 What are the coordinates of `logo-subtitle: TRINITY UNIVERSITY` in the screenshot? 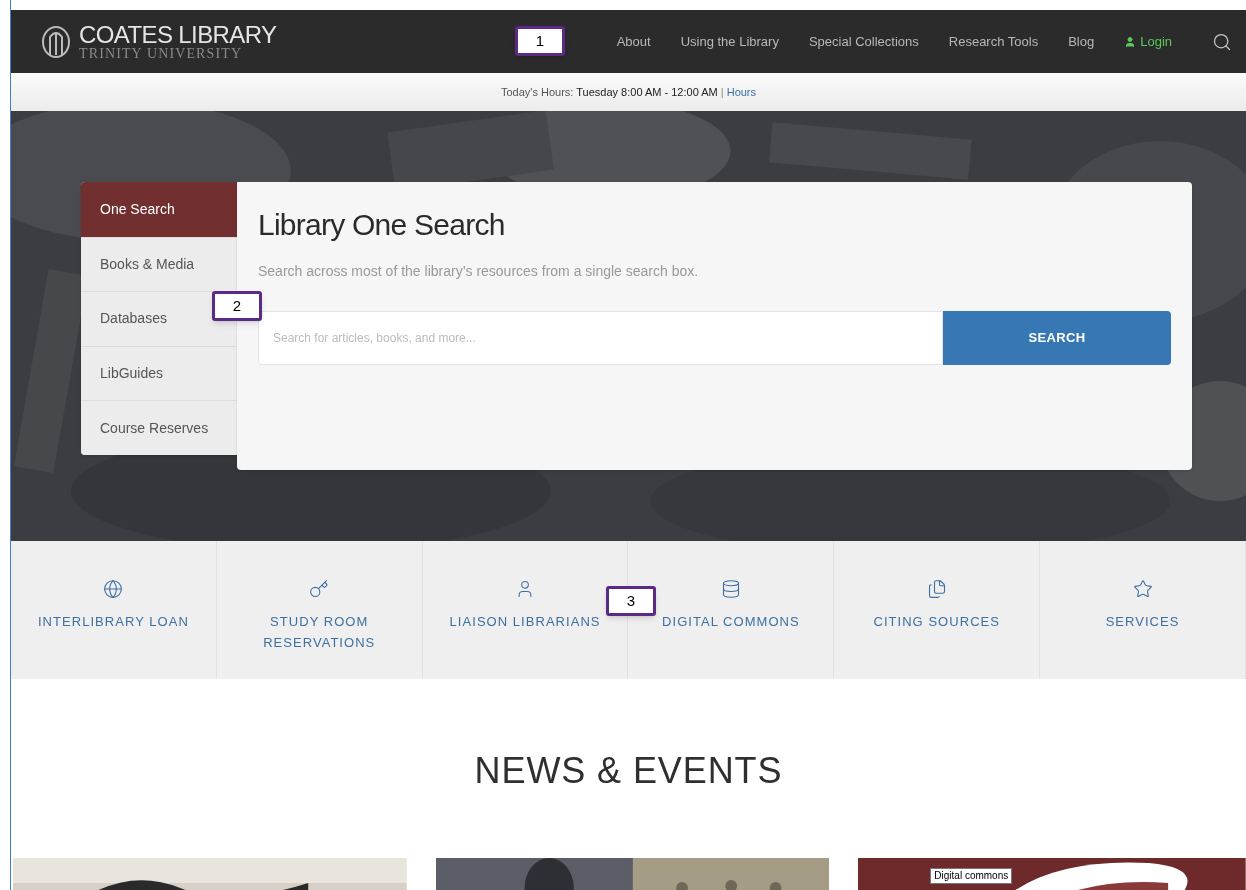 It's located at (161, 53).